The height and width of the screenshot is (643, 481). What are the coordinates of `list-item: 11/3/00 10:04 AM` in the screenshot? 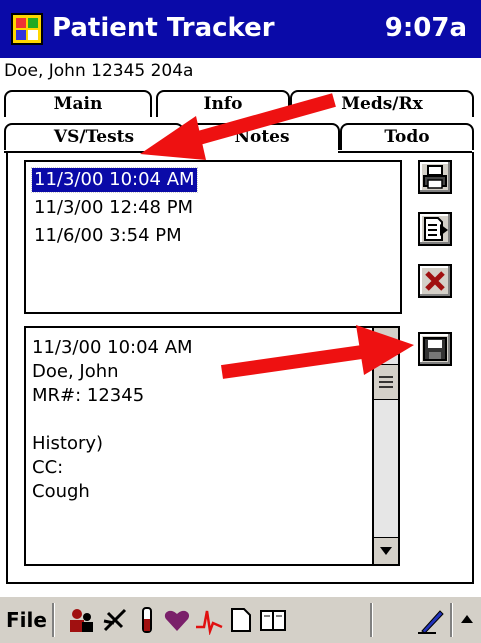 It's located at (114, 180).